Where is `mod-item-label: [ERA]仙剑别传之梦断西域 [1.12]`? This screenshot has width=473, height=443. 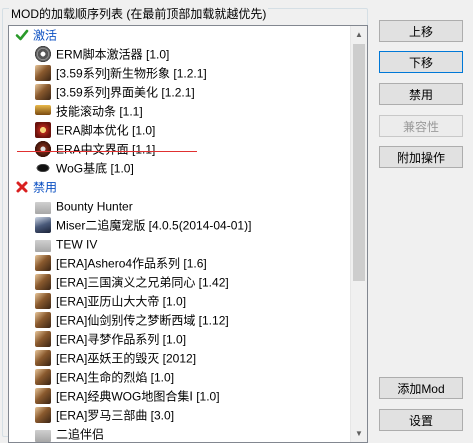 mod-item-label: [ERA]仙剑别传之梦断西域 [1.12] is located at coordinates (142, 320).